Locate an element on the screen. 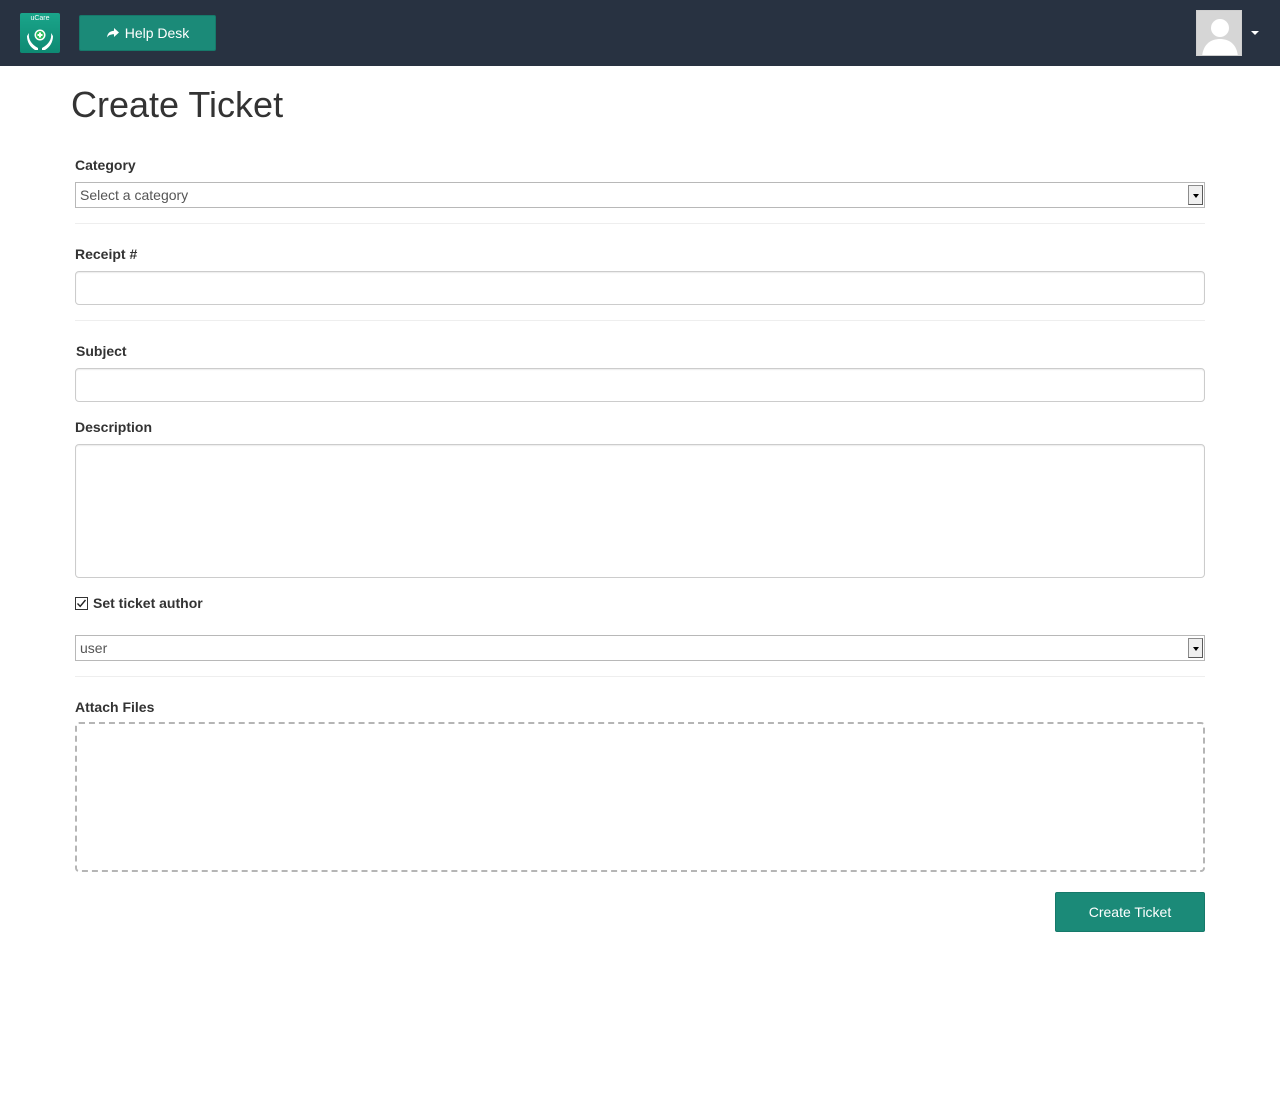  page-title: Create Ticket is located at coordinates (177, 104).